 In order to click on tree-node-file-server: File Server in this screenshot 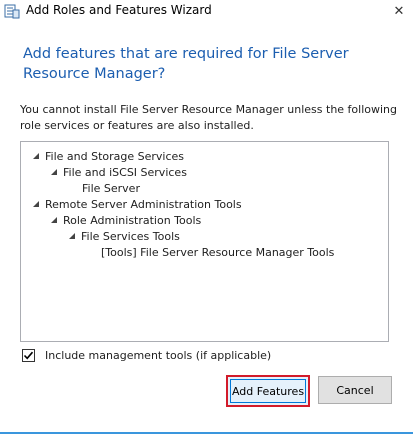, I will do `click(111, 188)`.